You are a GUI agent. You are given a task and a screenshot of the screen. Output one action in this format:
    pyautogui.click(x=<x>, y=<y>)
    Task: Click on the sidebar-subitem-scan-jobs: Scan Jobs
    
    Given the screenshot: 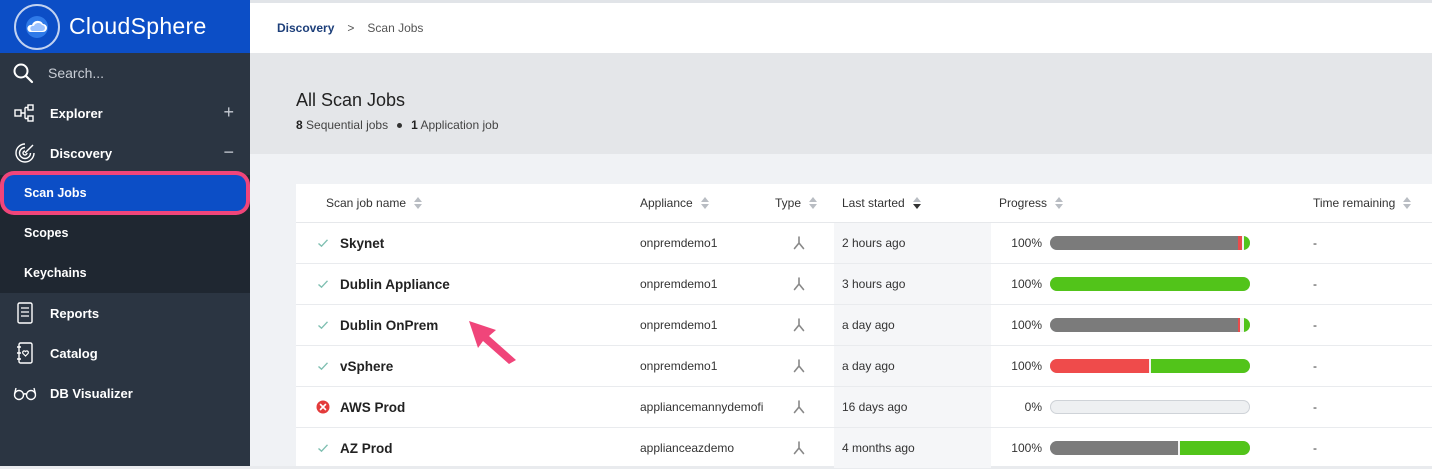 What is the action you would take?
    pyautogui.click(x=125, y=193)
    